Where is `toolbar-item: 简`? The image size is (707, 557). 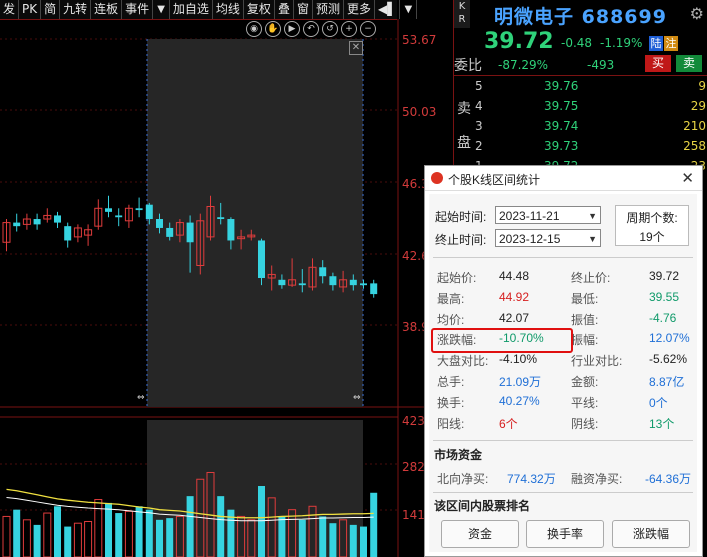
toolbar-item: 简 is located at coordinates (51, 9).